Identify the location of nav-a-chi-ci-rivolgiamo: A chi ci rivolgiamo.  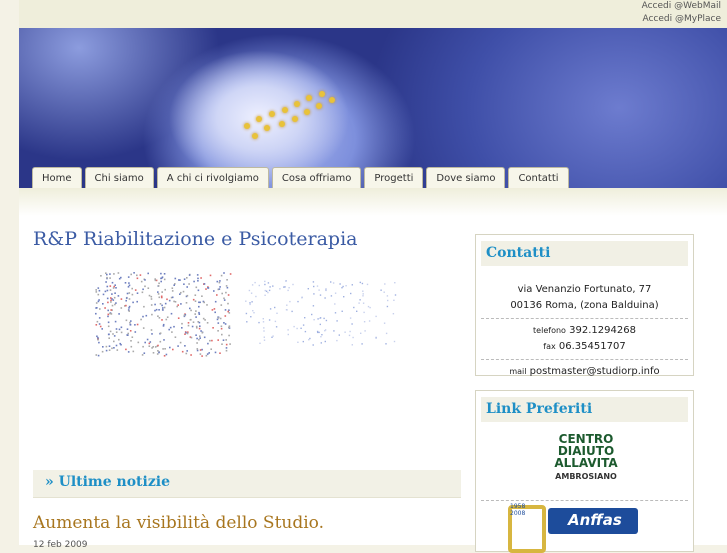
(212, 177).